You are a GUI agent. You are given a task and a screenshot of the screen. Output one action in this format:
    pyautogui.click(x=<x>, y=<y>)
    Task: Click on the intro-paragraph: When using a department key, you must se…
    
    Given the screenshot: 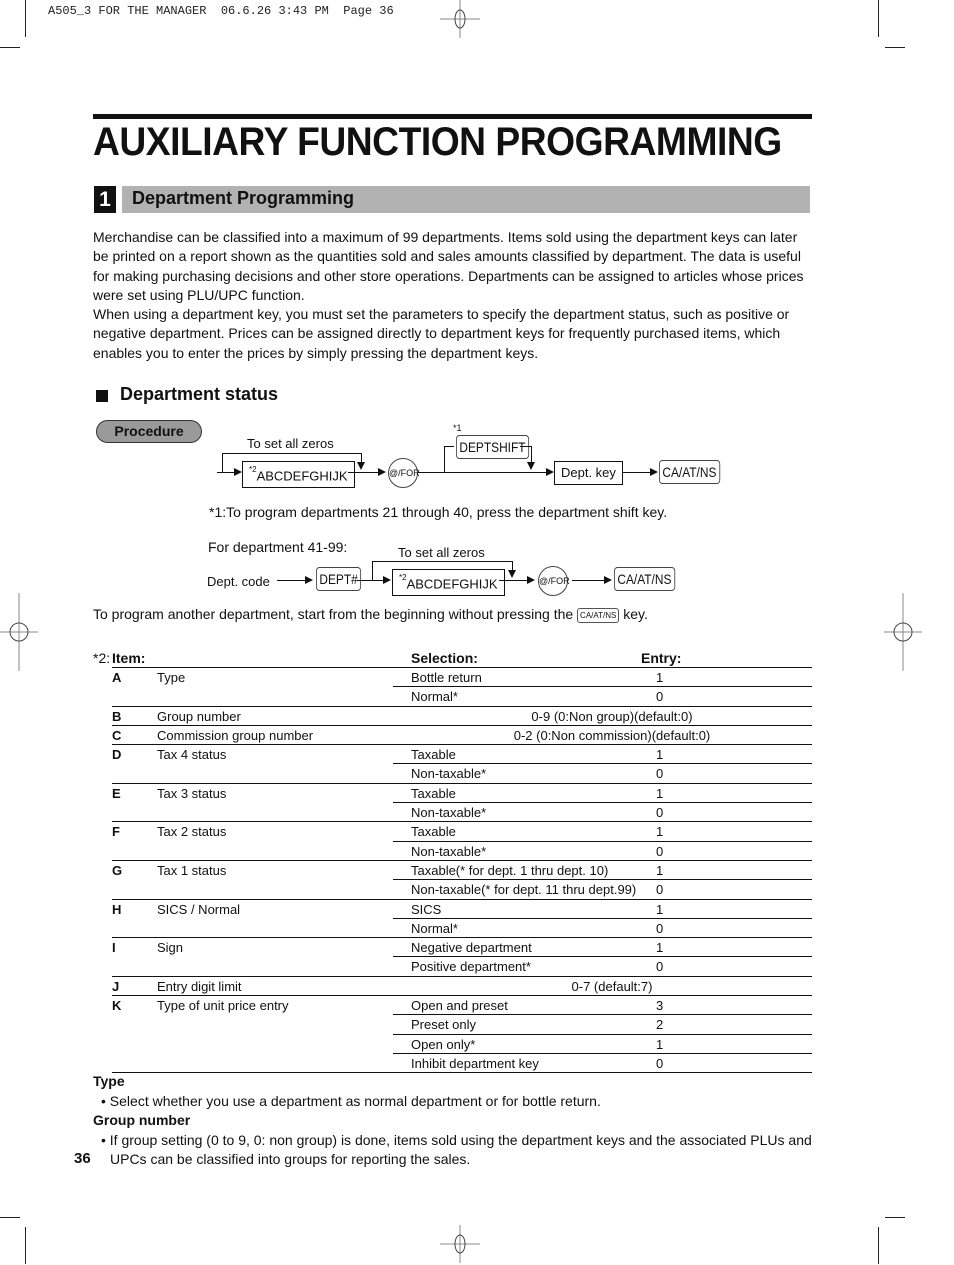 What is the action you would take?
    pyautogui.click(x=441, y=333)
    